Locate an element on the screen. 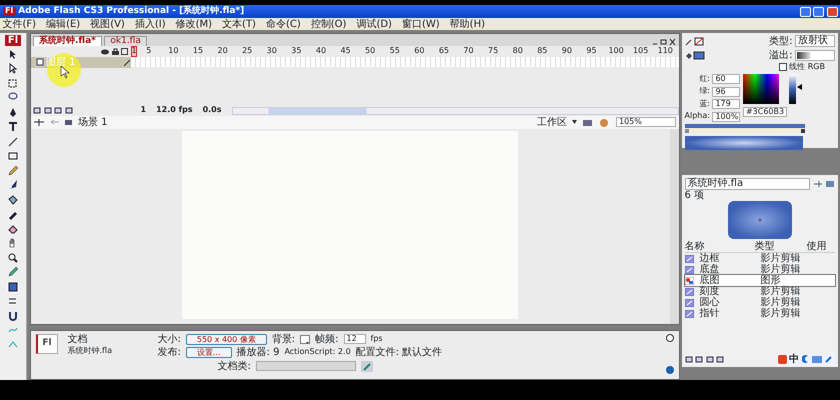 This screenshot has height=400, width=840. color-swatch-icon is located at coordinates (305, 339).